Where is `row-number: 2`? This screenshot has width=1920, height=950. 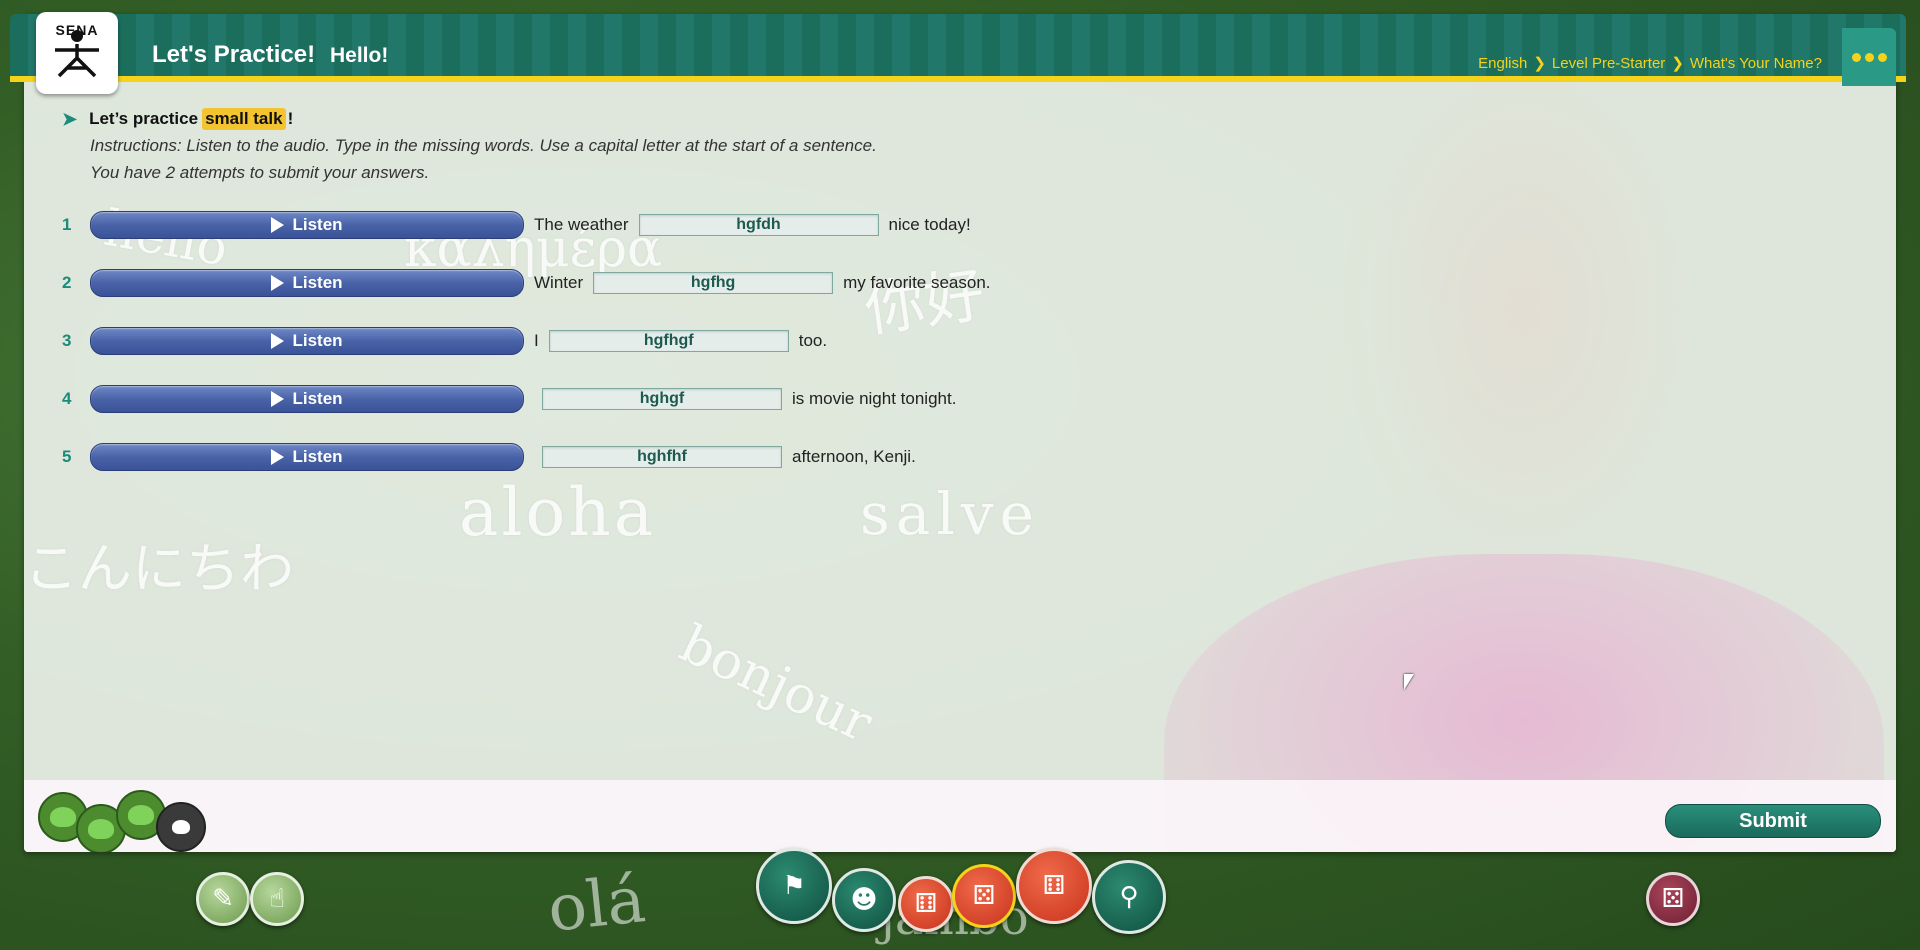
row-number: 2 is located at coordinates (67, 282).